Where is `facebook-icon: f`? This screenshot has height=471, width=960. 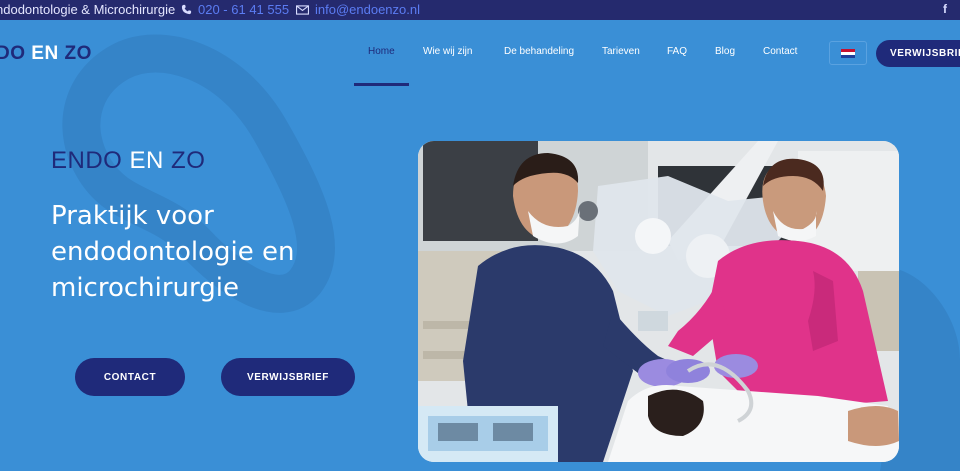
facebook-icon: f is located at coordinates (945, 9).